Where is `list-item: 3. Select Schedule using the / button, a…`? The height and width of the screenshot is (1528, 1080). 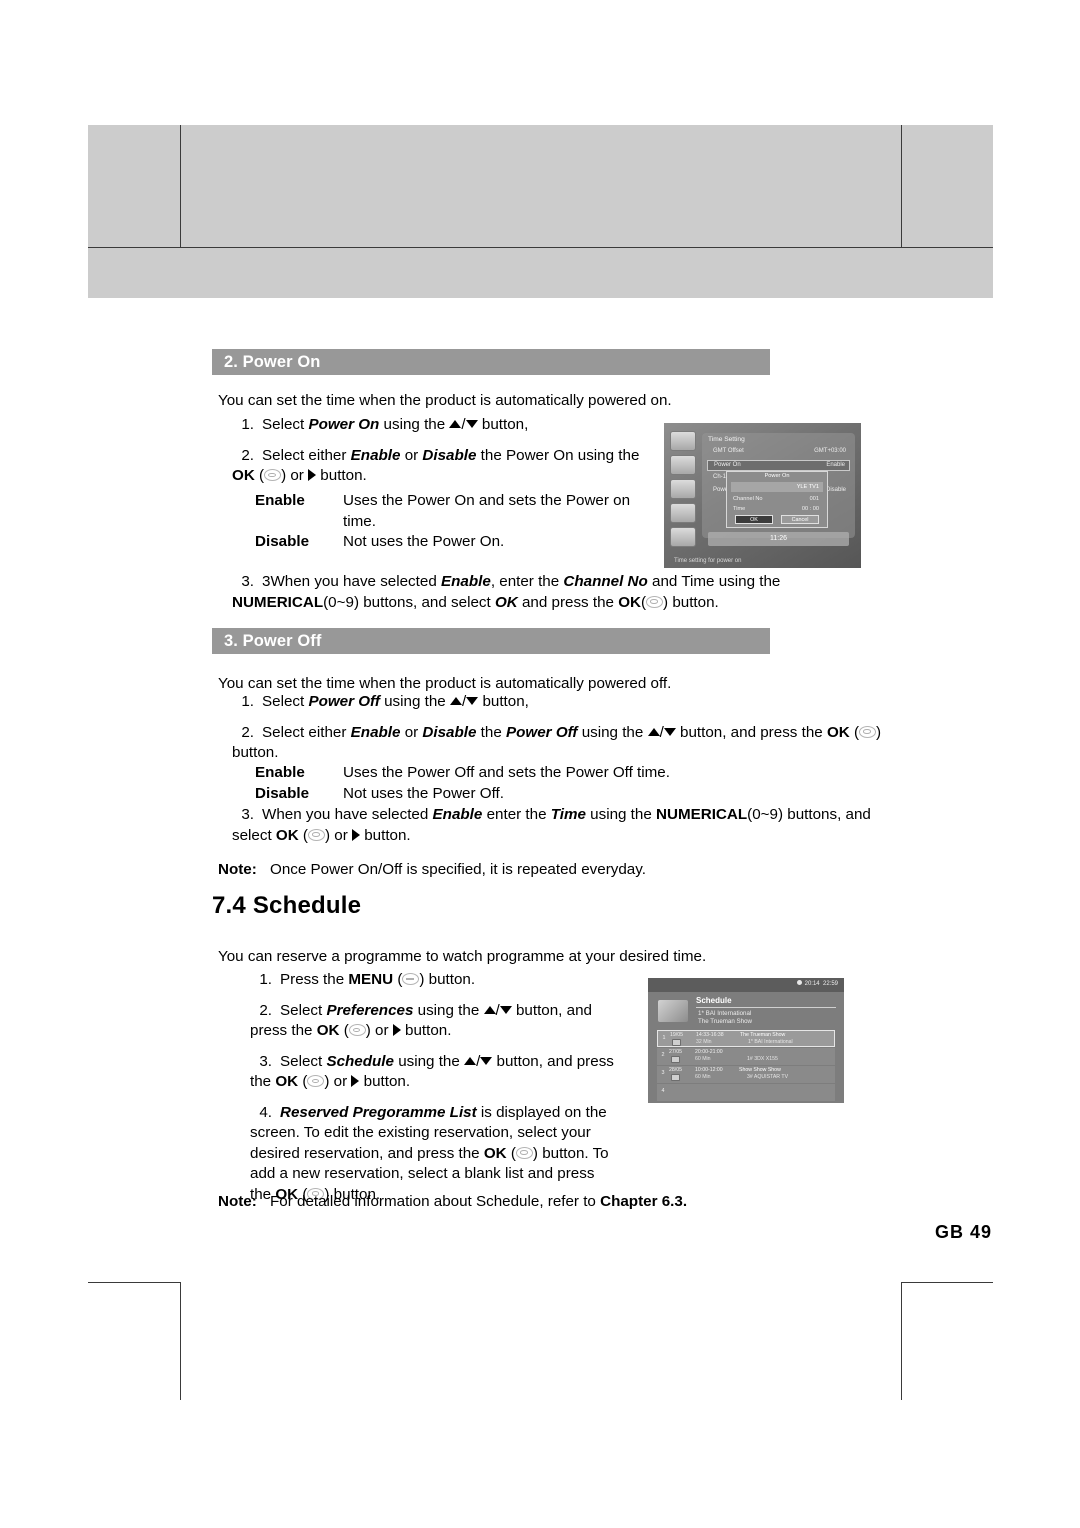
list-item: 3. Select Schedule using the / button, a… is located at coordinates (440, 1072).